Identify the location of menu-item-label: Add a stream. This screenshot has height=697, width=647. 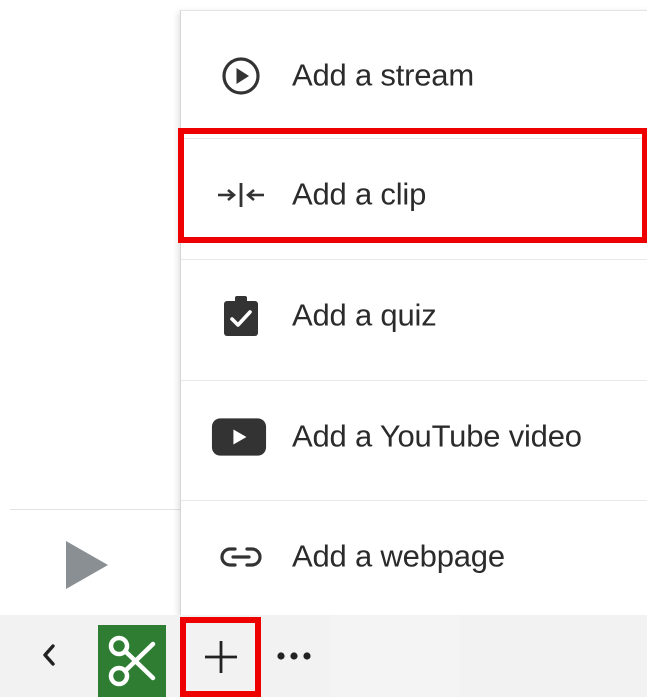
(383, 75).